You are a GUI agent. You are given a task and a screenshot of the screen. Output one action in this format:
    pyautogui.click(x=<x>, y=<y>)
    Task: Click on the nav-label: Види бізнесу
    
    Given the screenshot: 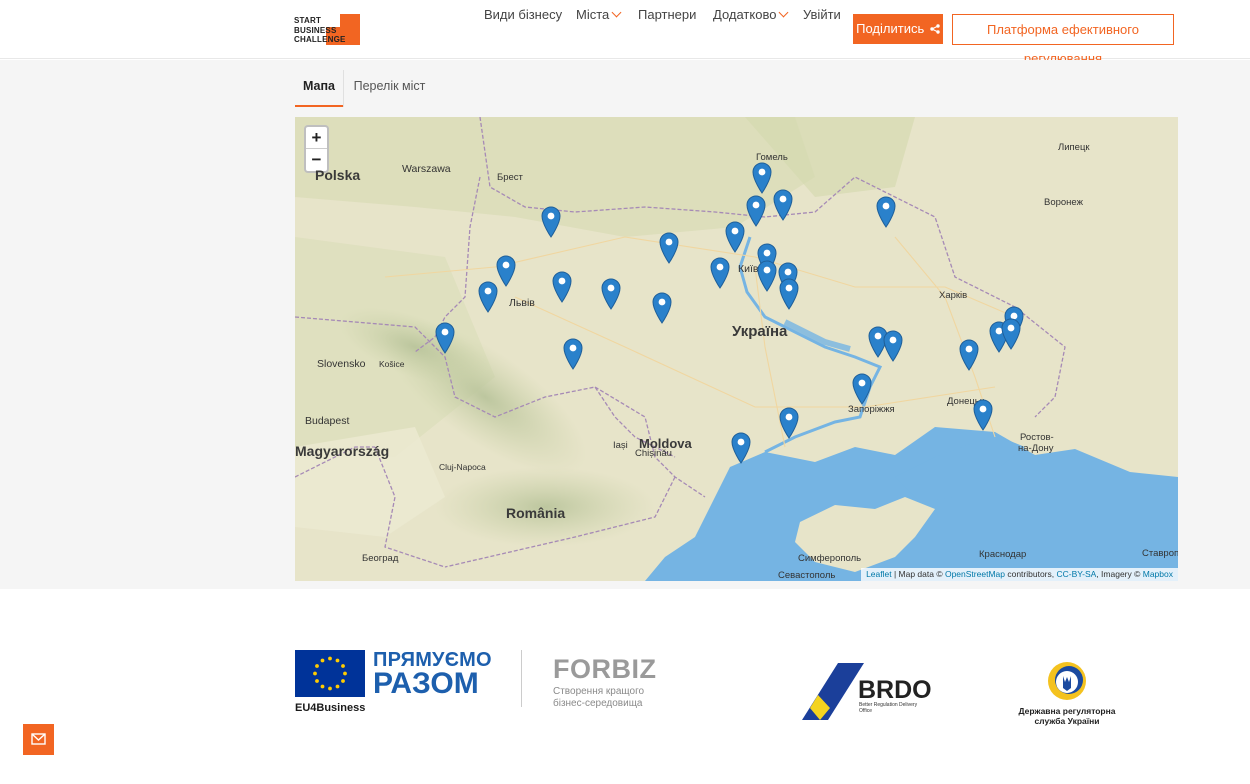 What is the action you would take?
    pyautogui.click(x=523, y=14)
    